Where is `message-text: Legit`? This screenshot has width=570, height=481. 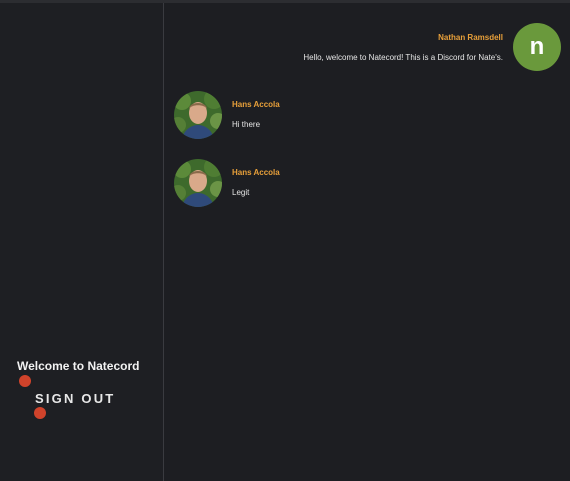
message-text: Legit is located at coordinates (241, 192).